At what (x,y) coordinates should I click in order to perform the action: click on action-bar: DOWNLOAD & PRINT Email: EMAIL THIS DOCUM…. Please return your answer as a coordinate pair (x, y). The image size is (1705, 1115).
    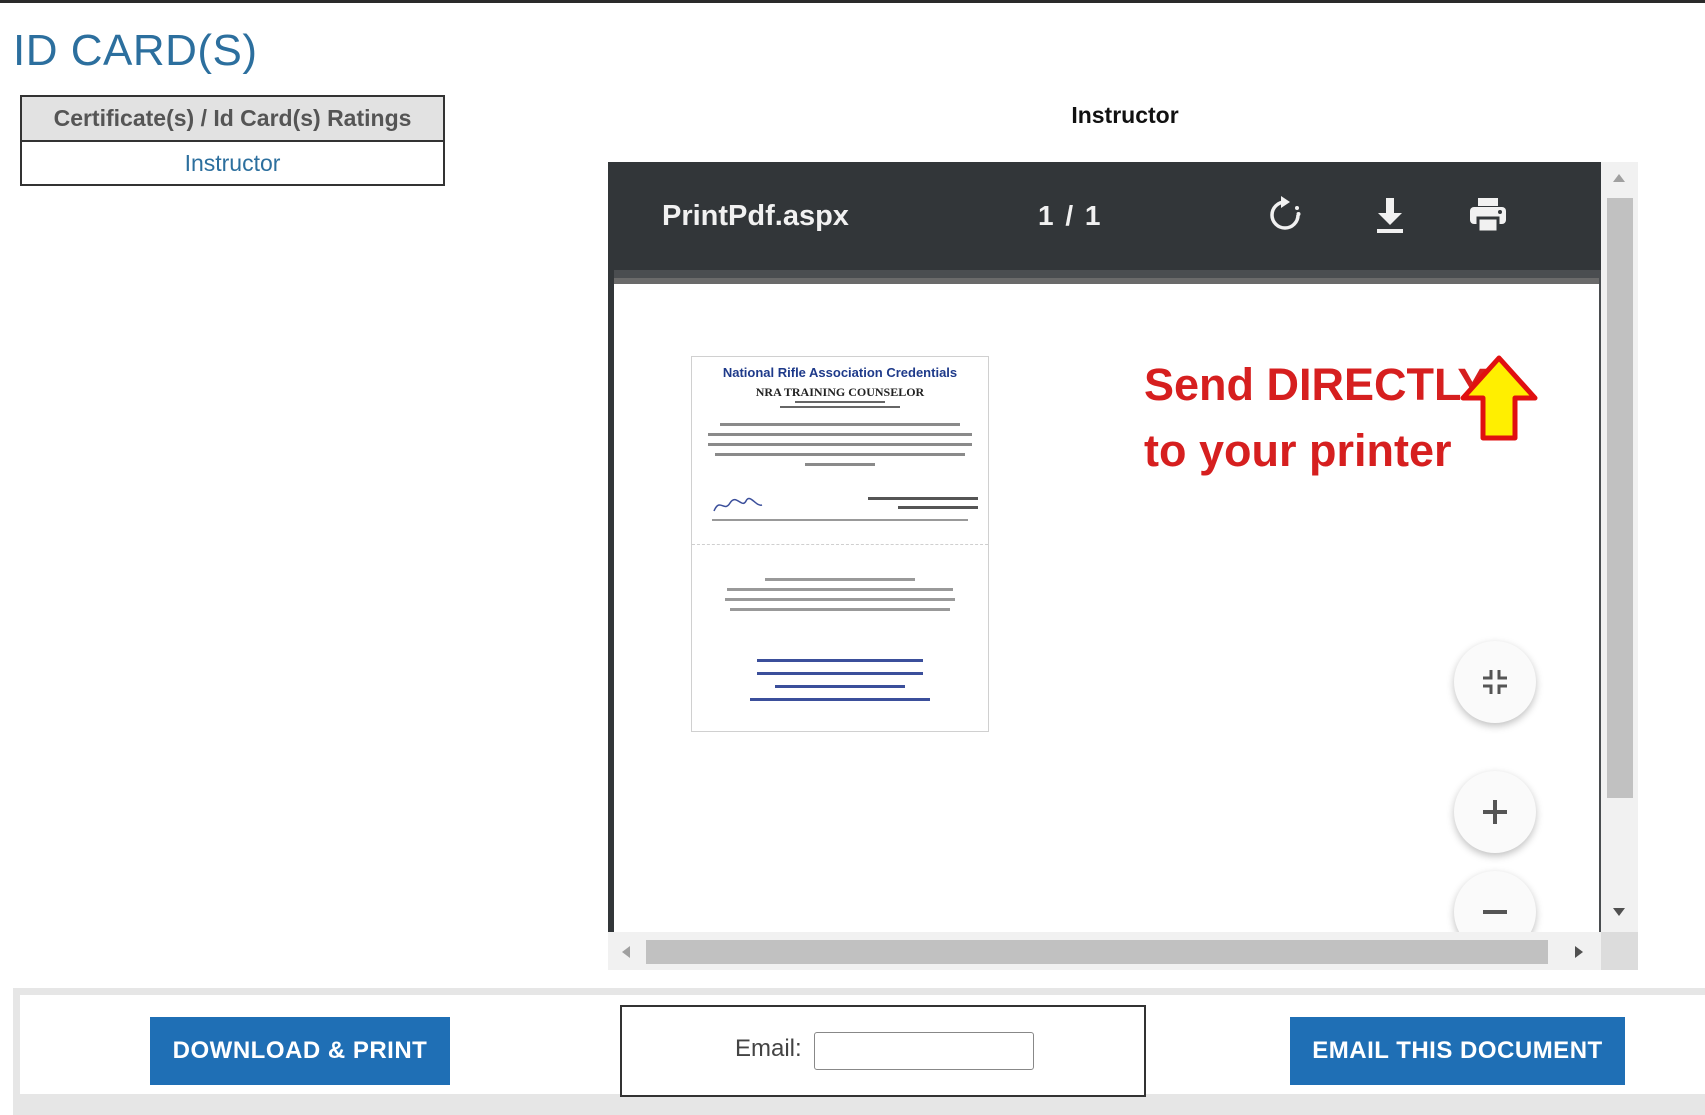
    Looking at the image, I should click on (859, 1051).